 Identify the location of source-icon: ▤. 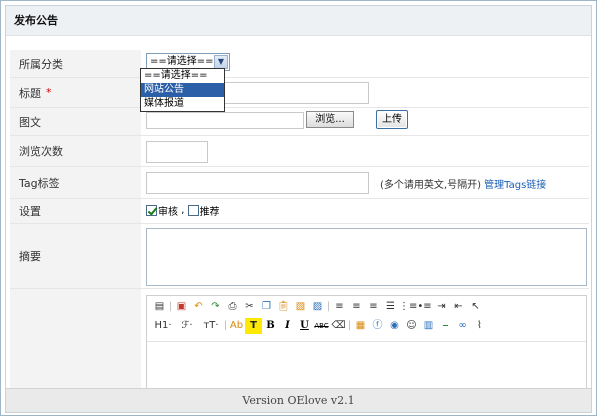
(159, 307).